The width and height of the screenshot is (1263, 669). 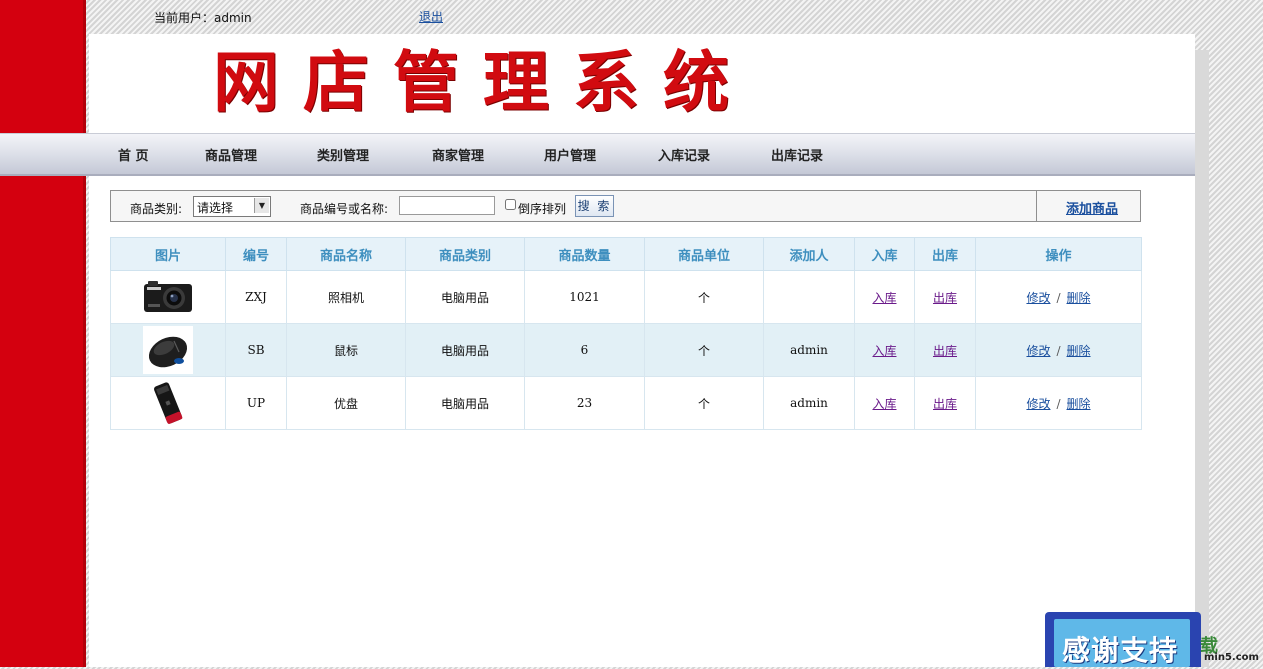 What do you see at coordinates (346, 403) in the screenshot?
I see `product-name: 优盘` at bounding box center [346, 403].